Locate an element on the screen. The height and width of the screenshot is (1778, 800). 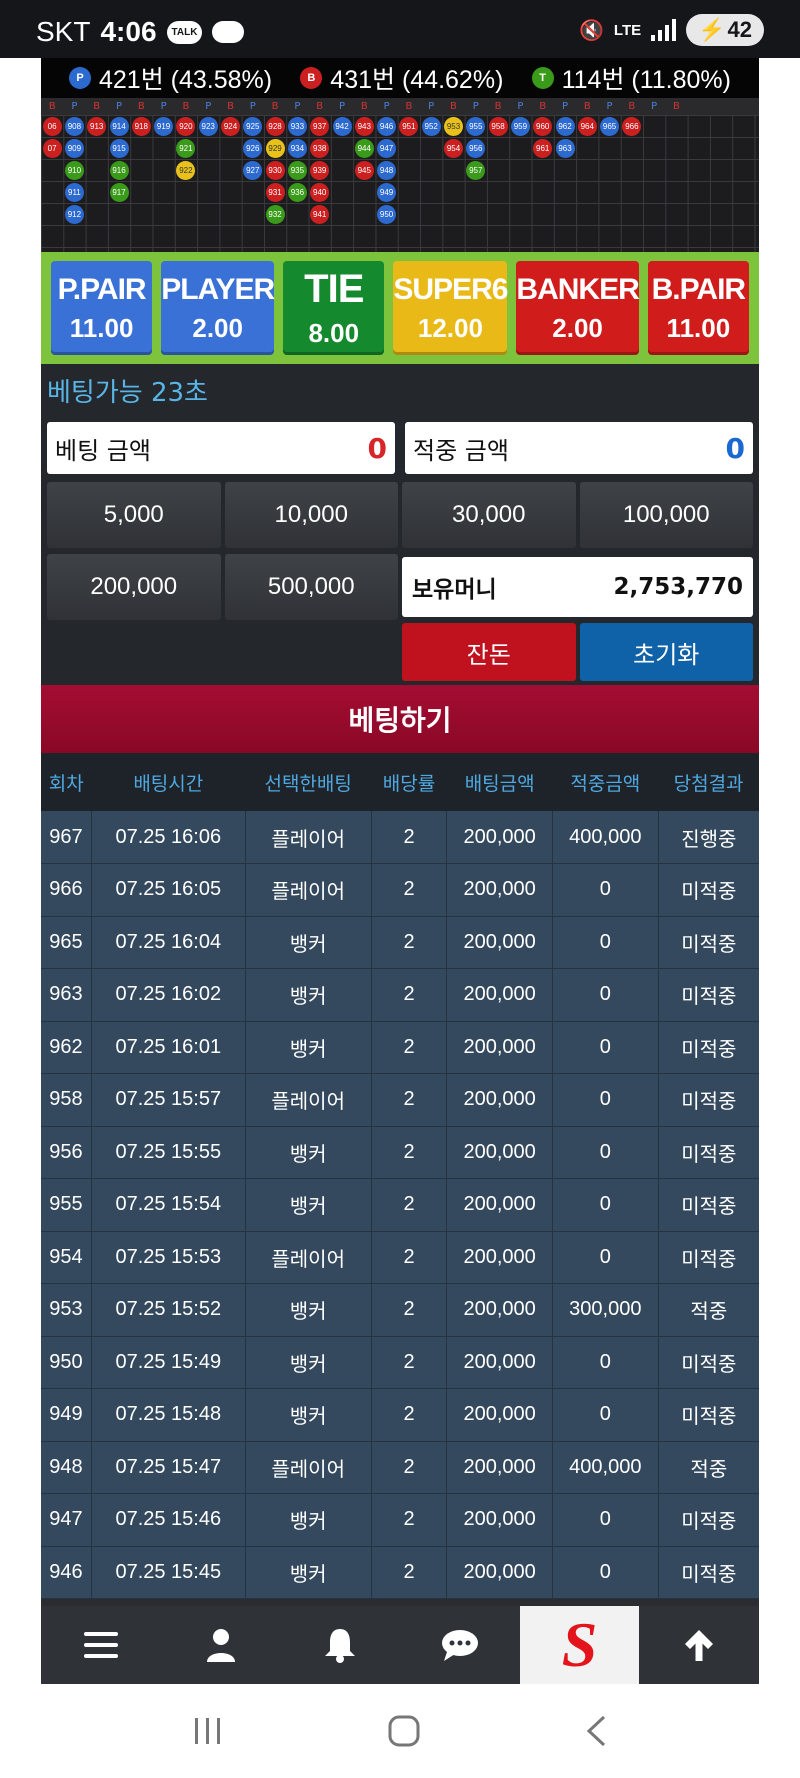
bead-marker: 918 is located at coordinates (141, 126).